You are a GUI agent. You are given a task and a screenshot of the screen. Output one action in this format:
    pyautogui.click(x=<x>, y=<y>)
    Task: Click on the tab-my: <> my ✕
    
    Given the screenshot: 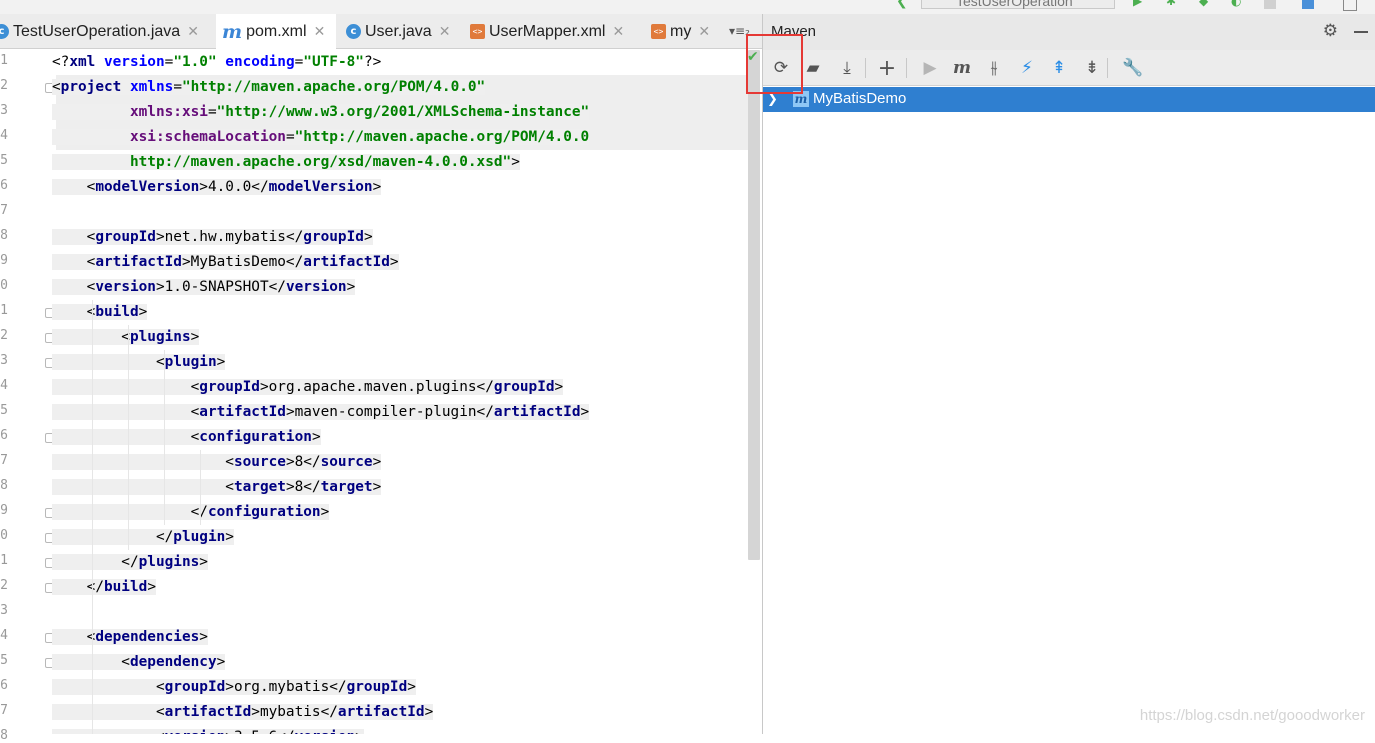 What is the action you would take?
    pyautogui.click(x=686, y=31)
    